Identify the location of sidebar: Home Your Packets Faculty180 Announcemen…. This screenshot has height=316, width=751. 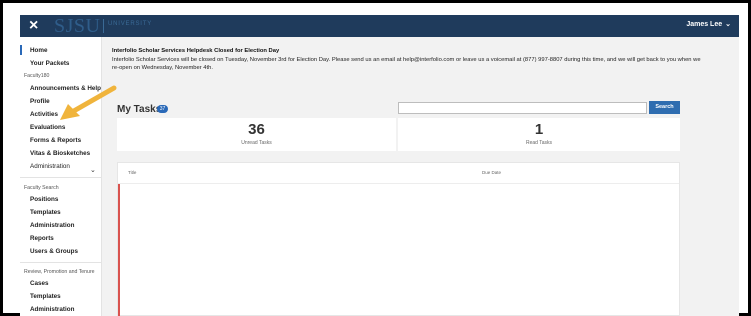
(61, 176).